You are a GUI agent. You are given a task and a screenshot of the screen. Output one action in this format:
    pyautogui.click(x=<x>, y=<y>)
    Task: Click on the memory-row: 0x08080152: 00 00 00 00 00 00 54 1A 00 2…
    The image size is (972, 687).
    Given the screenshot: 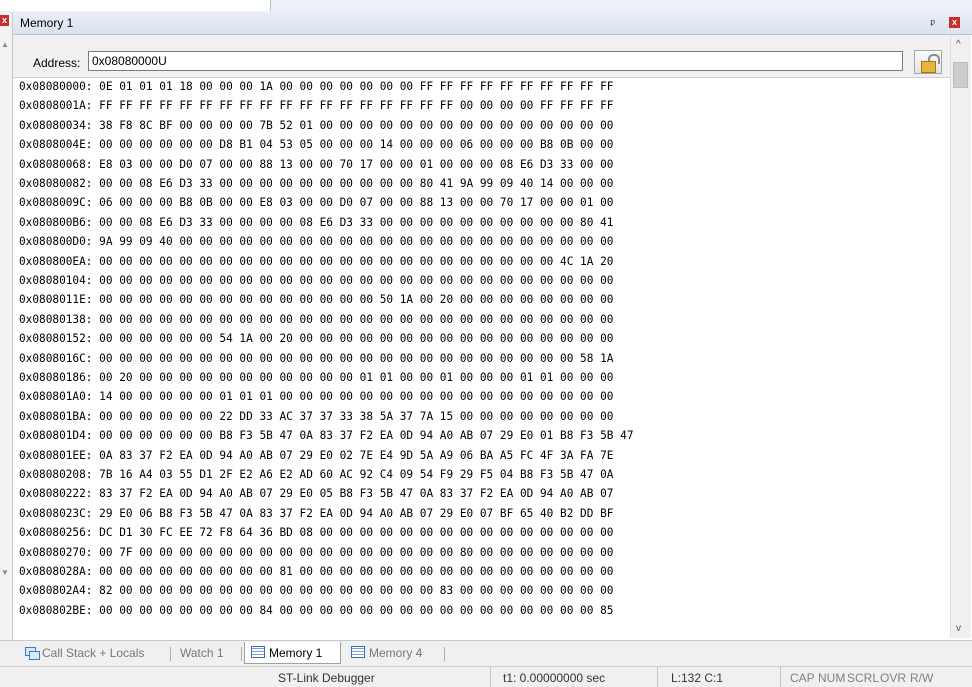 What is the action you would take?
    pyautogui.click(x=316, y=339)
    